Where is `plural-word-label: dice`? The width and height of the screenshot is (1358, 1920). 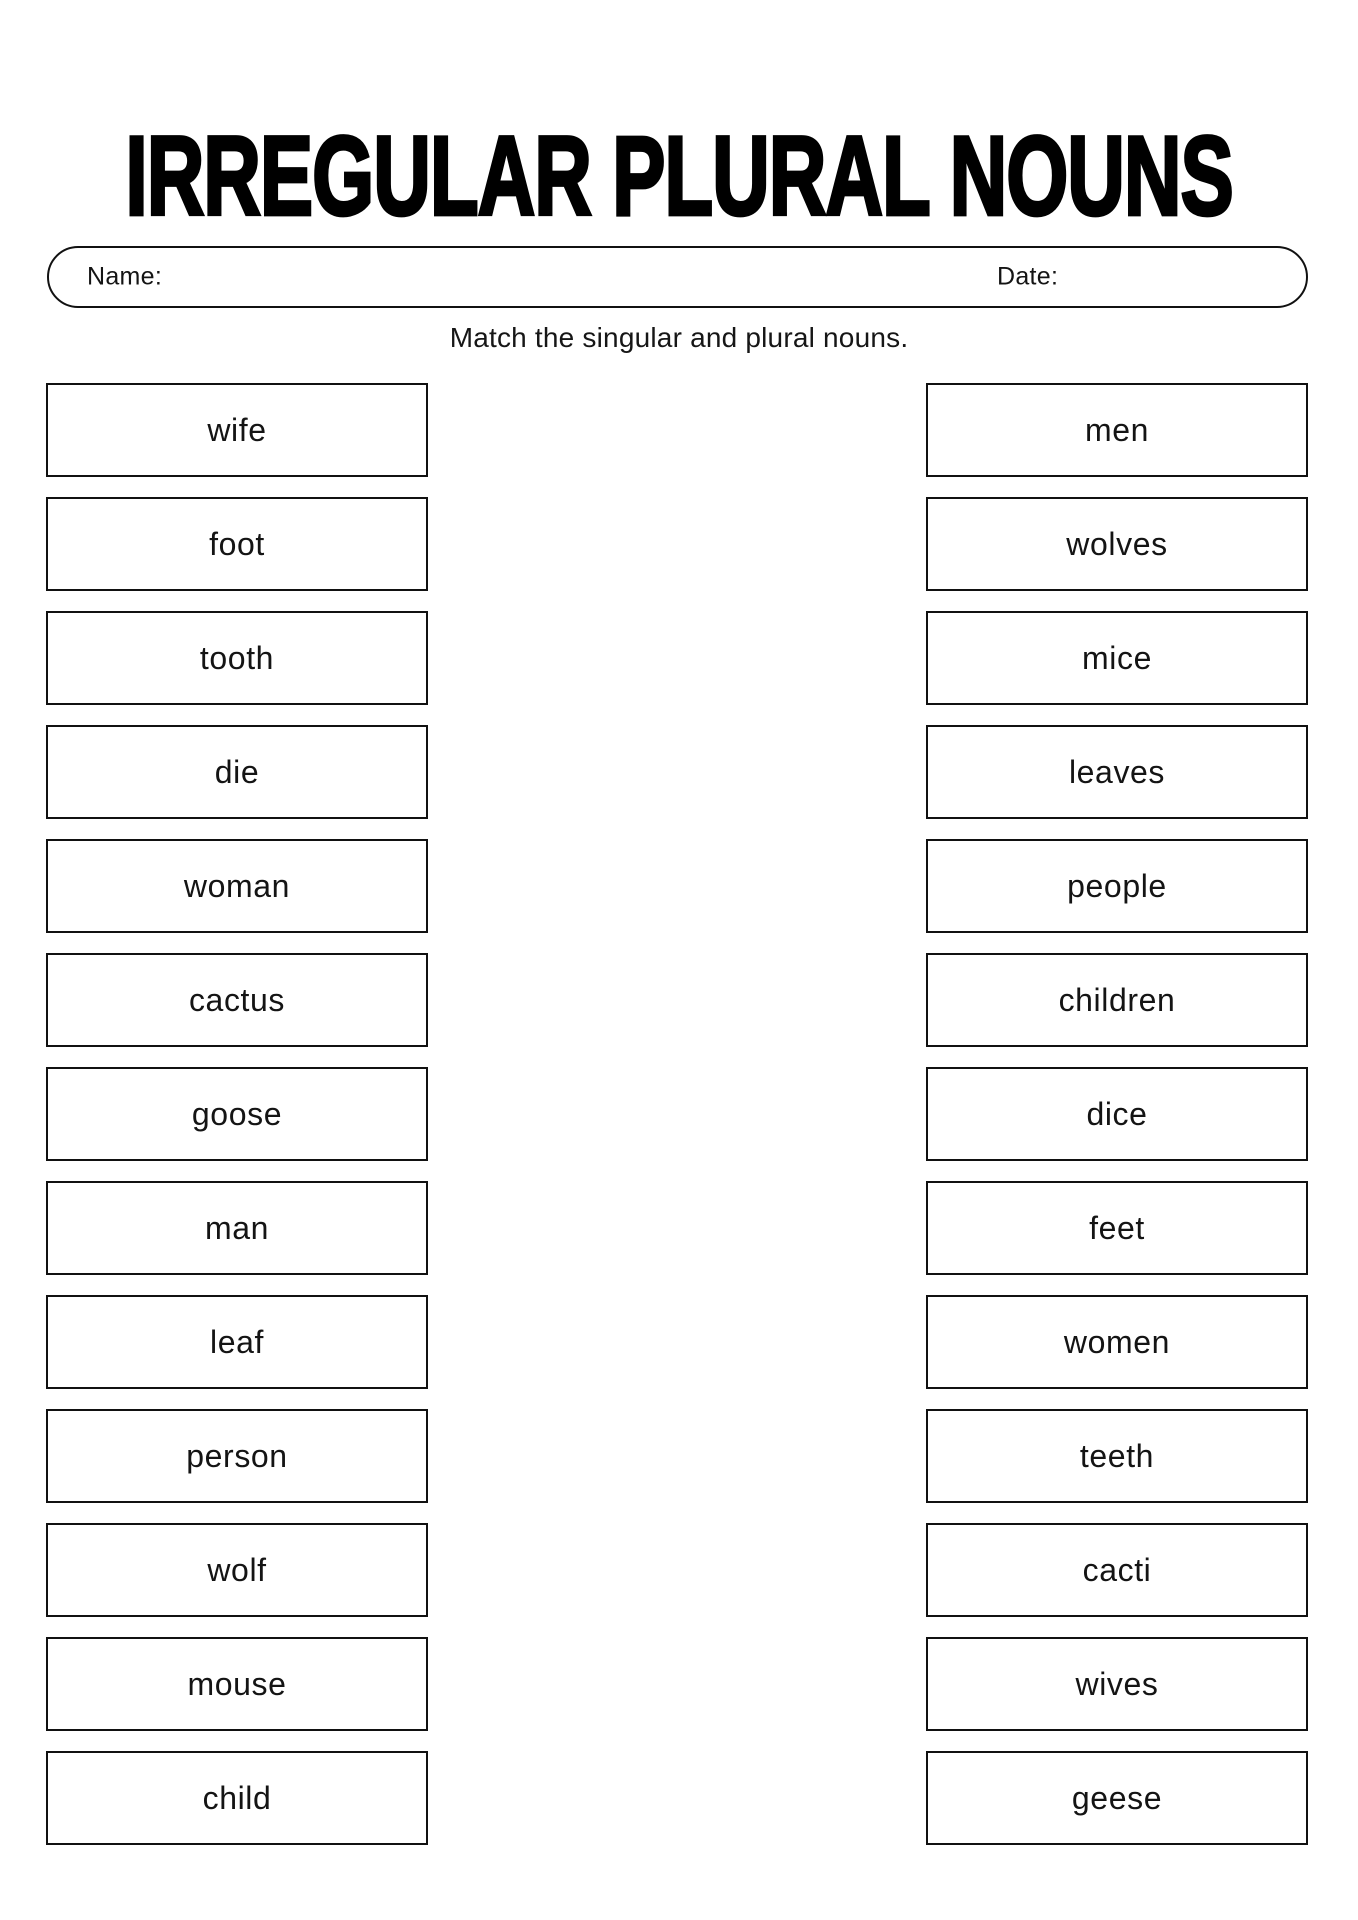 plural-word-label: dice is located at coordinates (1117, 1114).